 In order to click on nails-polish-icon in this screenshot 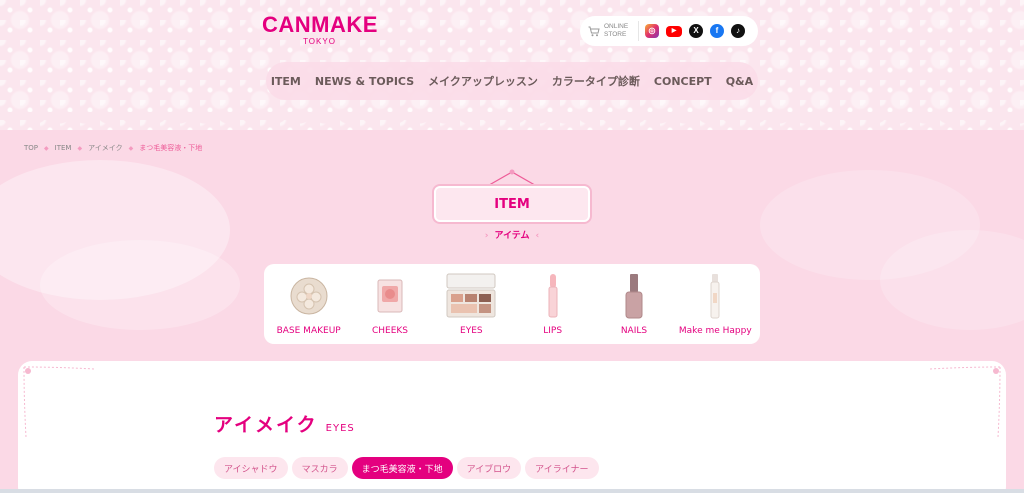, I will do `click(634, 296)`.